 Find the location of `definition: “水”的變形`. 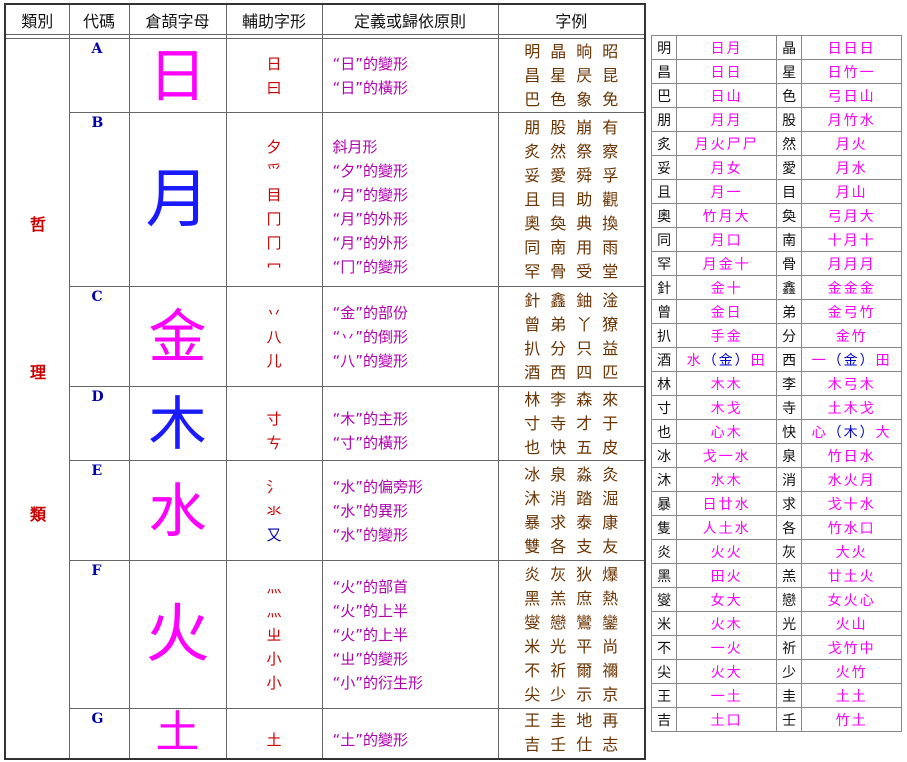

definition: “水”的變形 is located at coordinates (370, 534).